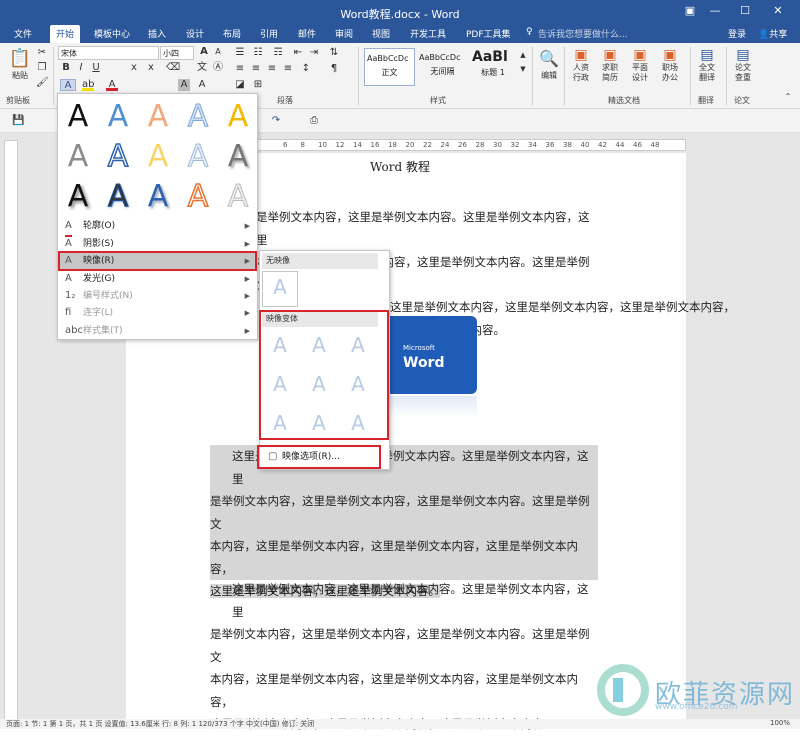 Image resolution: width=800 pixels, height=736 pixels. What do you see at coordinates (523, 55) in the screenshot?
I see `styles-scroll-icon: ▲` at bounding box center [523, 55].